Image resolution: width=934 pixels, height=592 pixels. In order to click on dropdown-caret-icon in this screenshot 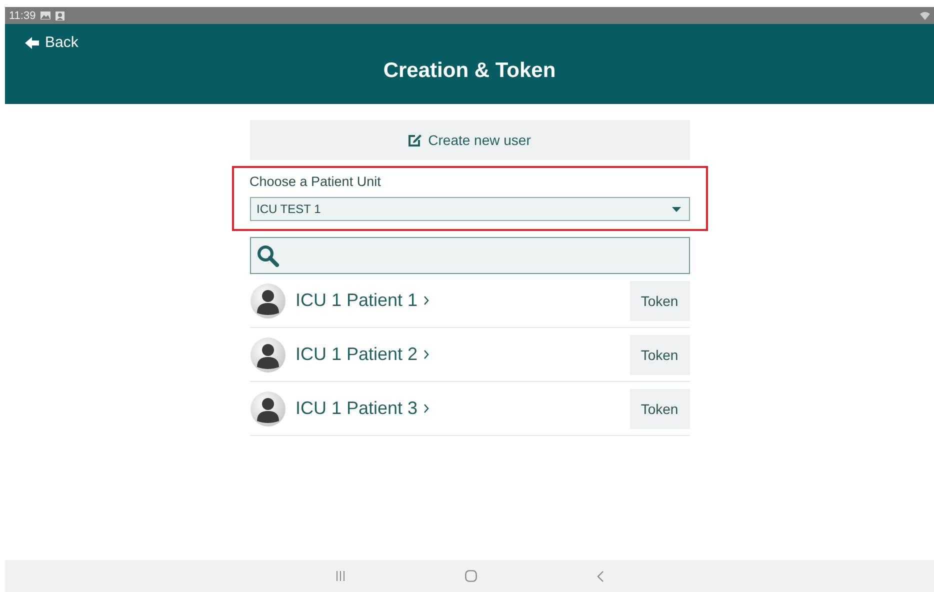, I will do `click(676, 209)`.